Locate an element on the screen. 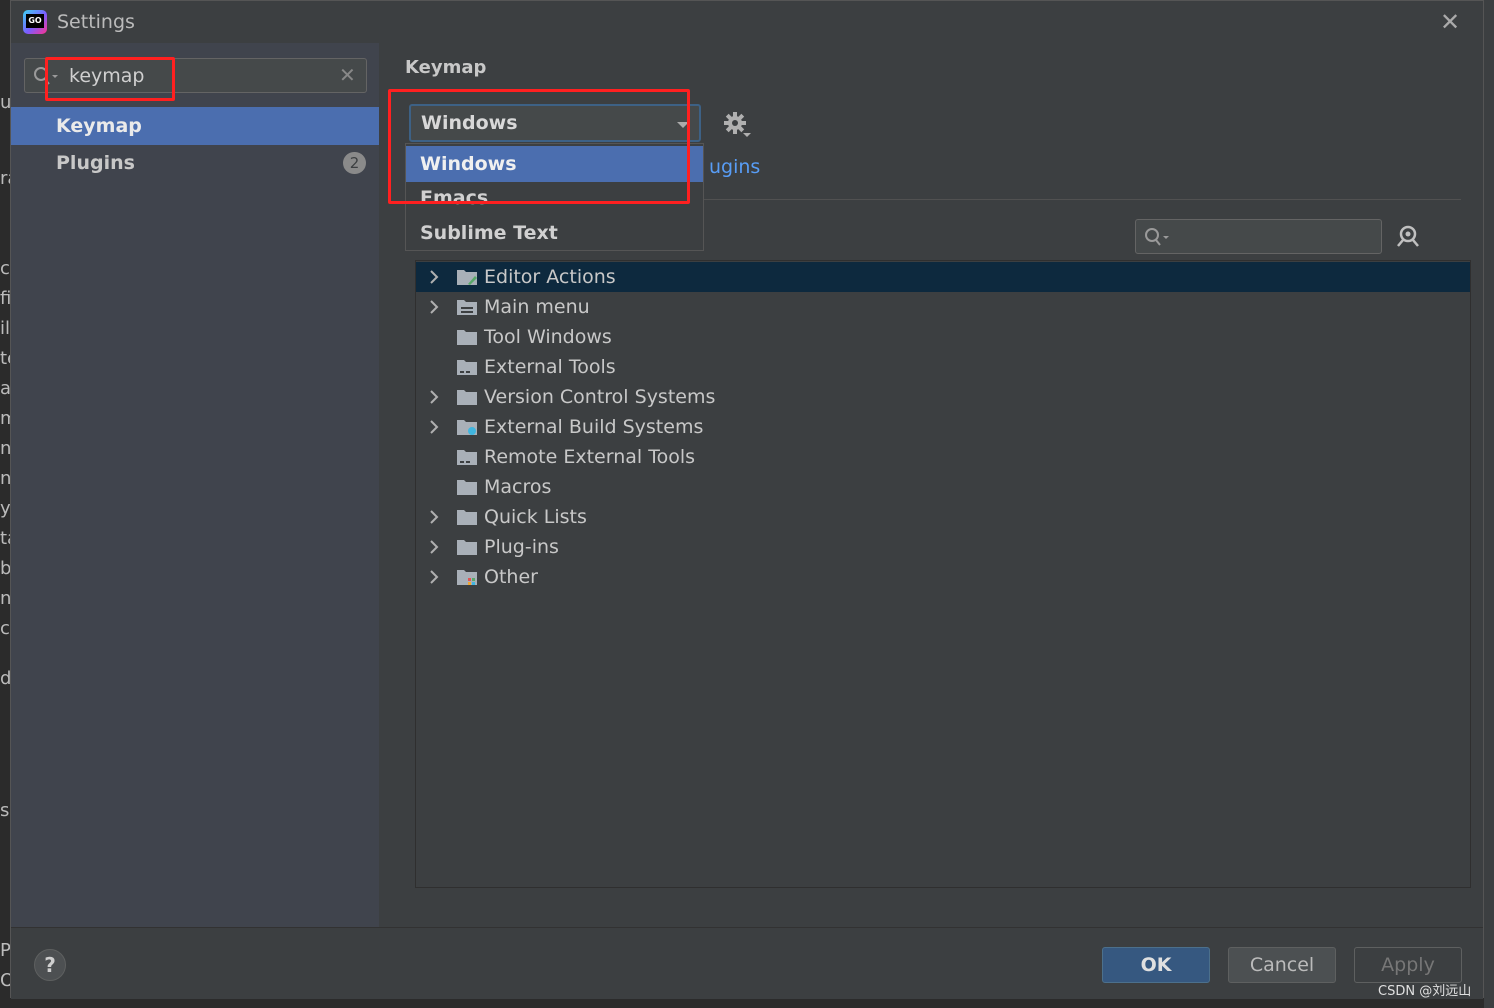  tree-row-label: Tool Windows is located at coordinates (548, 337).